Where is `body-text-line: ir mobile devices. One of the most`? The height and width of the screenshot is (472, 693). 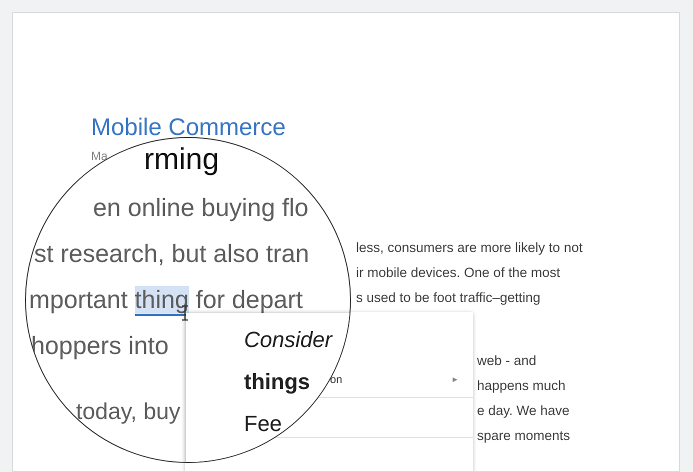 body-text-line: ir mobile devices. One of the most is located at coordinates (458, 273).